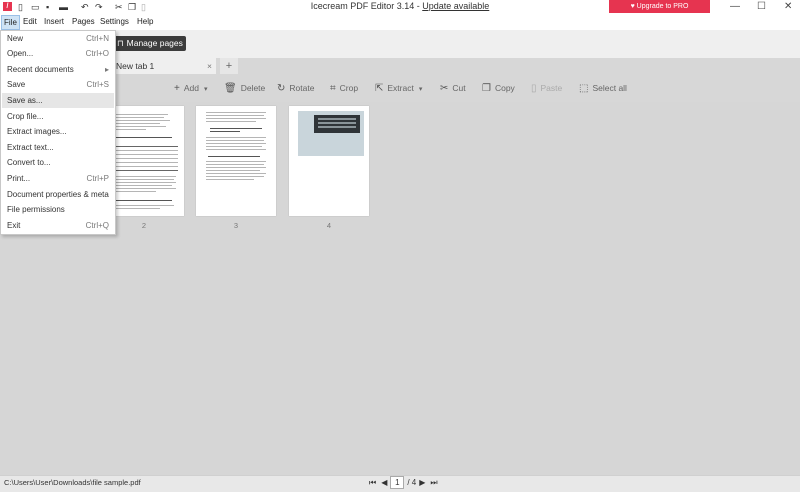 Image resolution: width=800 pixels, height=492 pixels. What do you see at coordinates (10, 22) in the screenshot?
I see `menu-file: File` at bounding box center [10, 22].